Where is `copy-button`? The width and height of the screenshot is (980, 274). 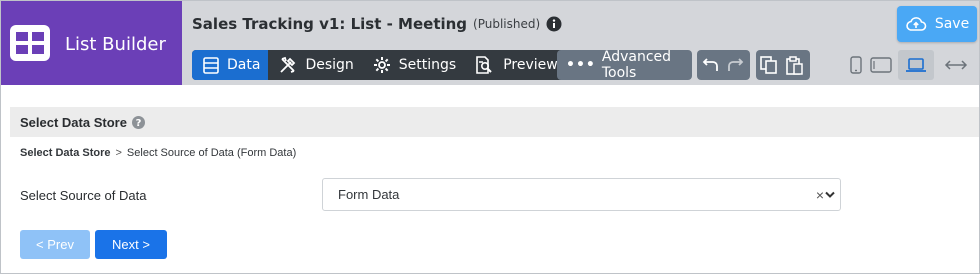
copy-button is located at coordinates (769, 65).